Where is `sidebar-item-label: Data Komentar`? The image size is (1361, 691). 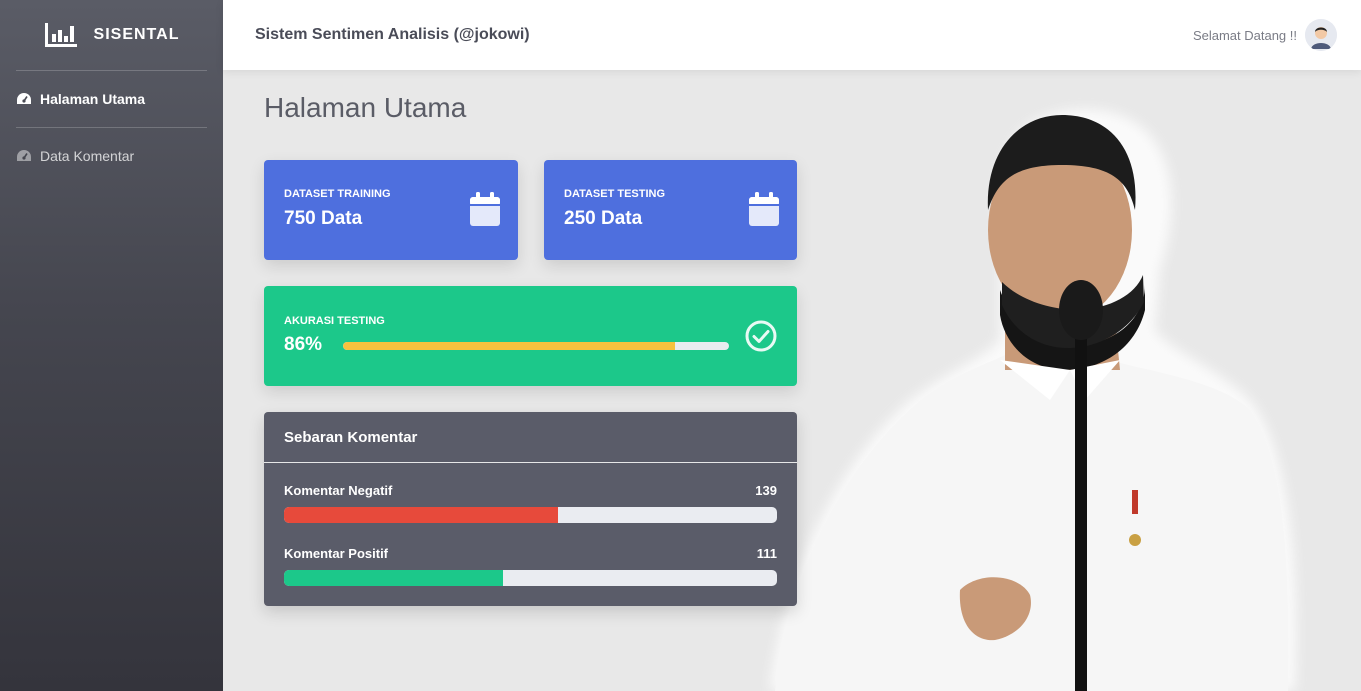
sidebar-item-label: Data Komentar is located at coordinates (87, 156).